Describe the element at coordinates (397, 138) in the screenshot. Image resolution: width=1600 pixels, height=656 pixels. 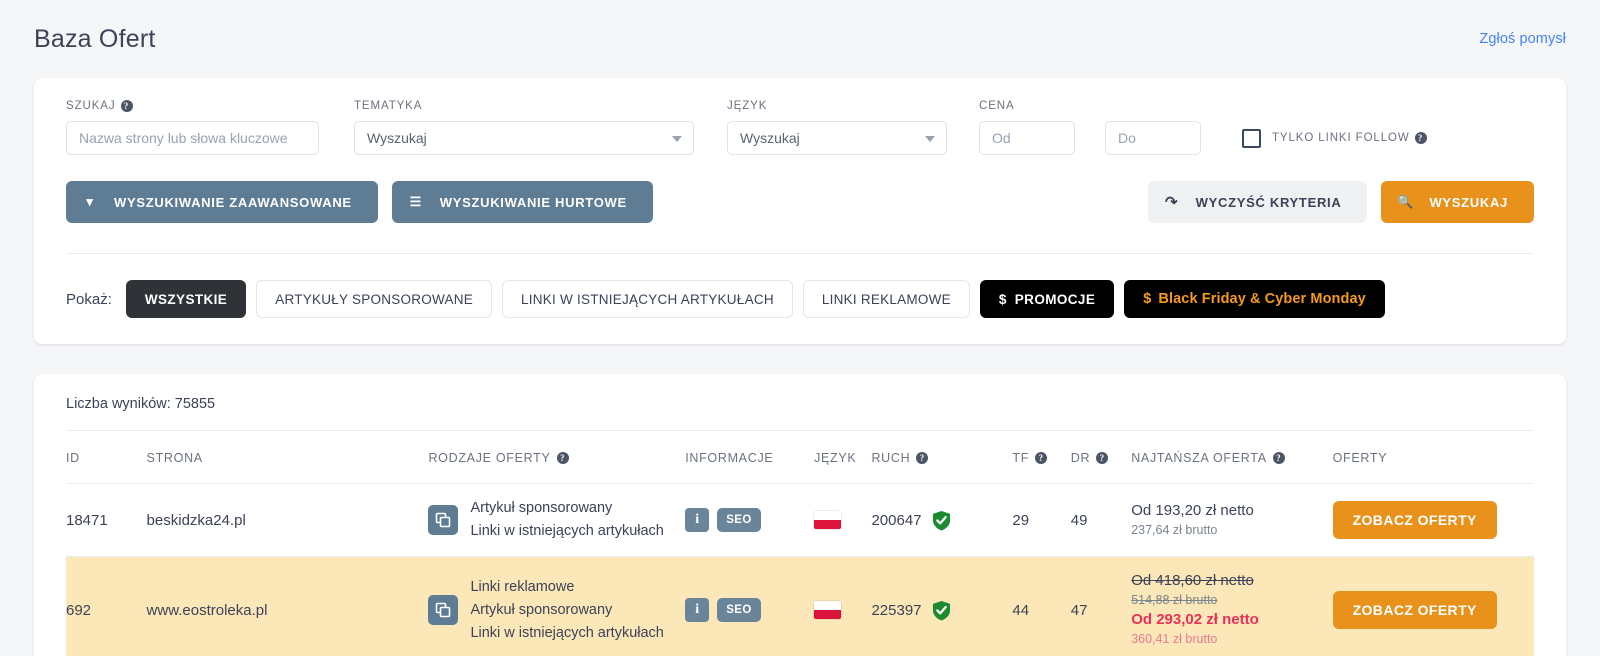
I see `topic-select-value: Wyszukaj` at that location.